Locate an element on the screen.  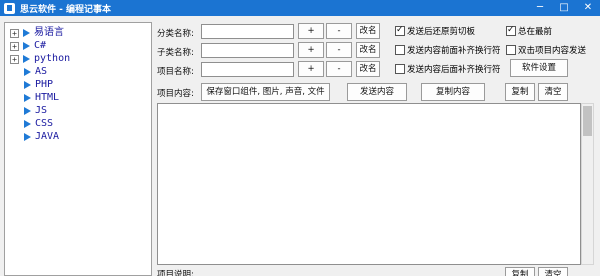
tree-item: CSS is located at coordinates (36, 124).